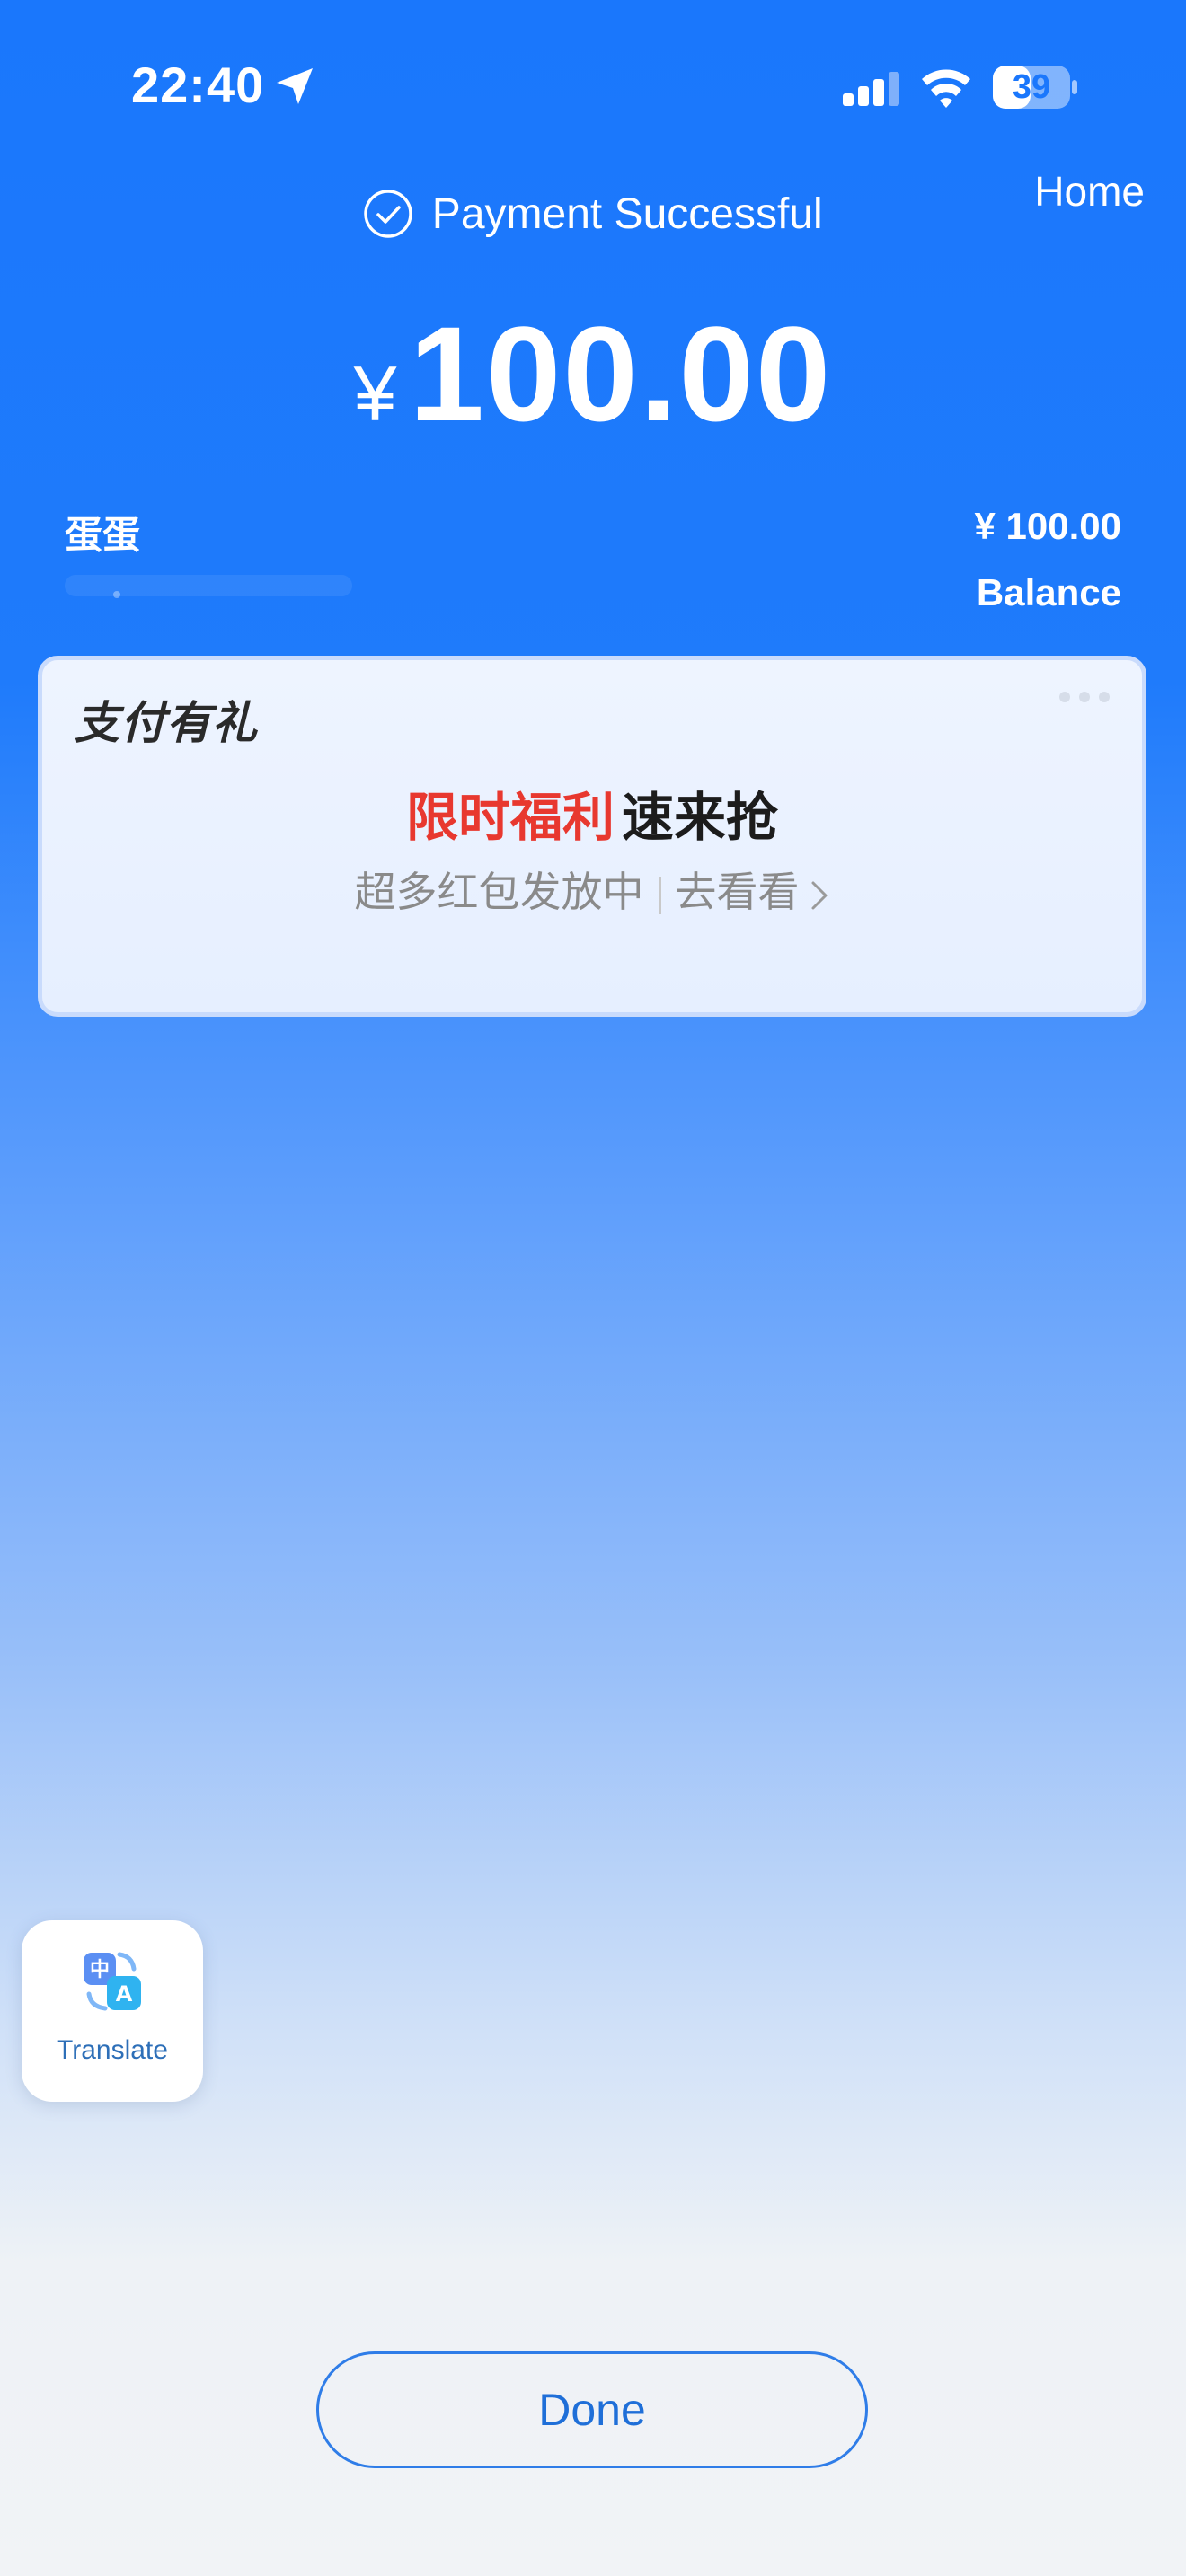  What do you see at coordinates (871, 89) in the screenshot?
I see `cellular-signal-icon` at bounding box center [871, 89].